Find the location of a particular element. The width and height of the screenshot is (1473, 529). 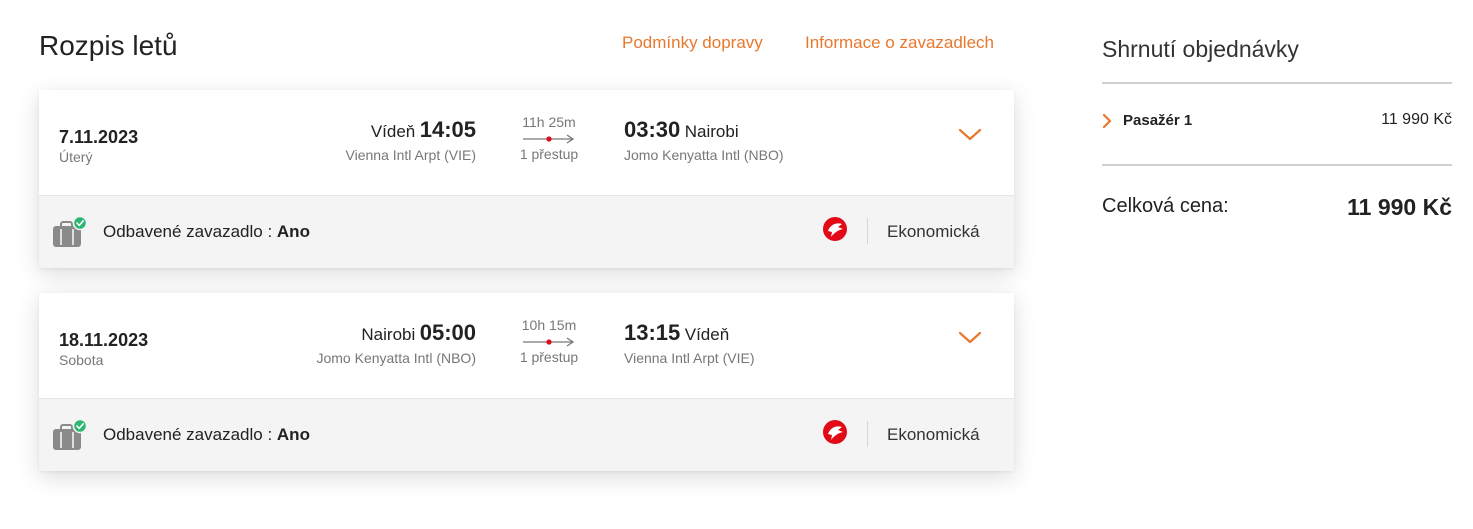

arrival-city: Vídeň is located at coordinates (707, 334).